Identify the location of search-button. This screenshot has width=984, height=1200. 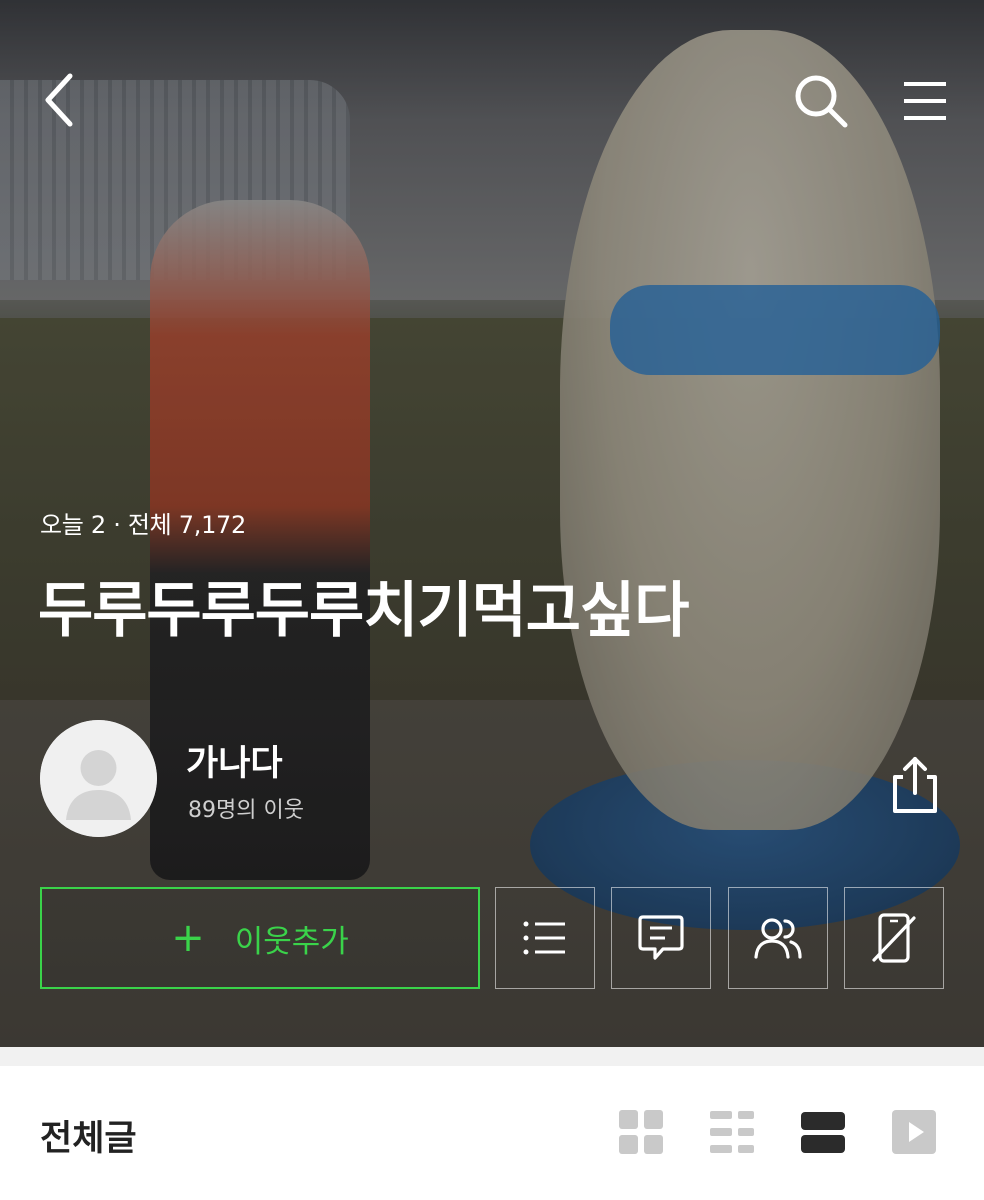
(821, 101).